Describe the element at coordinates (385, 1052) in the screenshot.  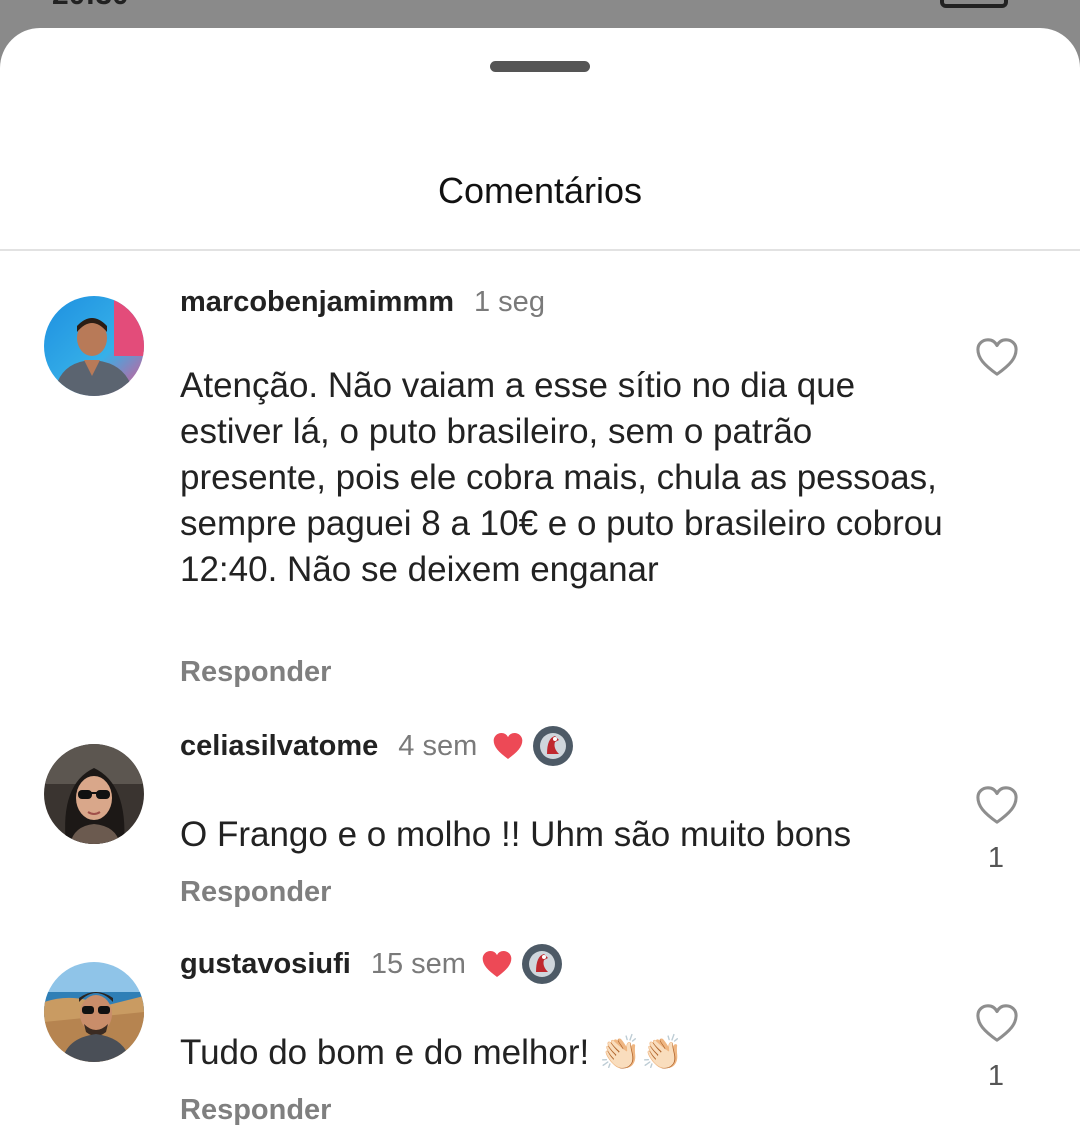
I see `comment-text-body: Tudo do bom e do melhor!` at that location.